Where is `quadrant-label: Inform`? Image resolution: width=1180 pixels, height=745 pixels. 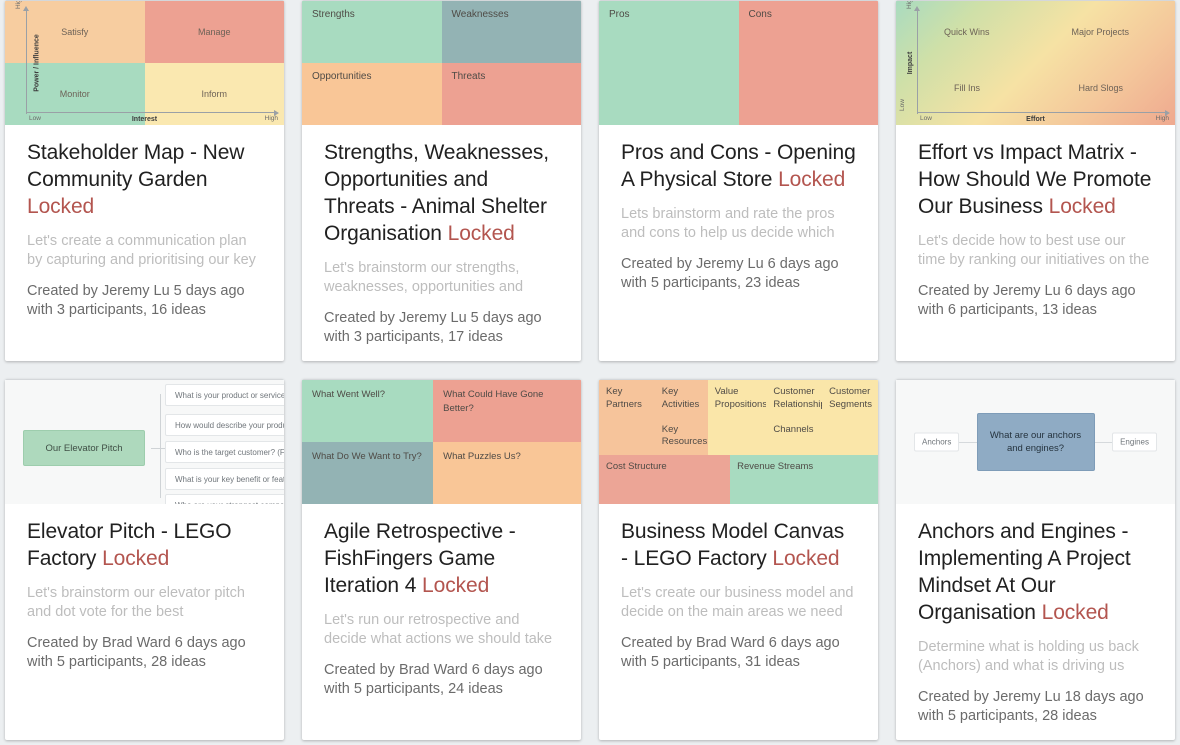
quadrant-label: Inform is located at coordinates (214, 94).